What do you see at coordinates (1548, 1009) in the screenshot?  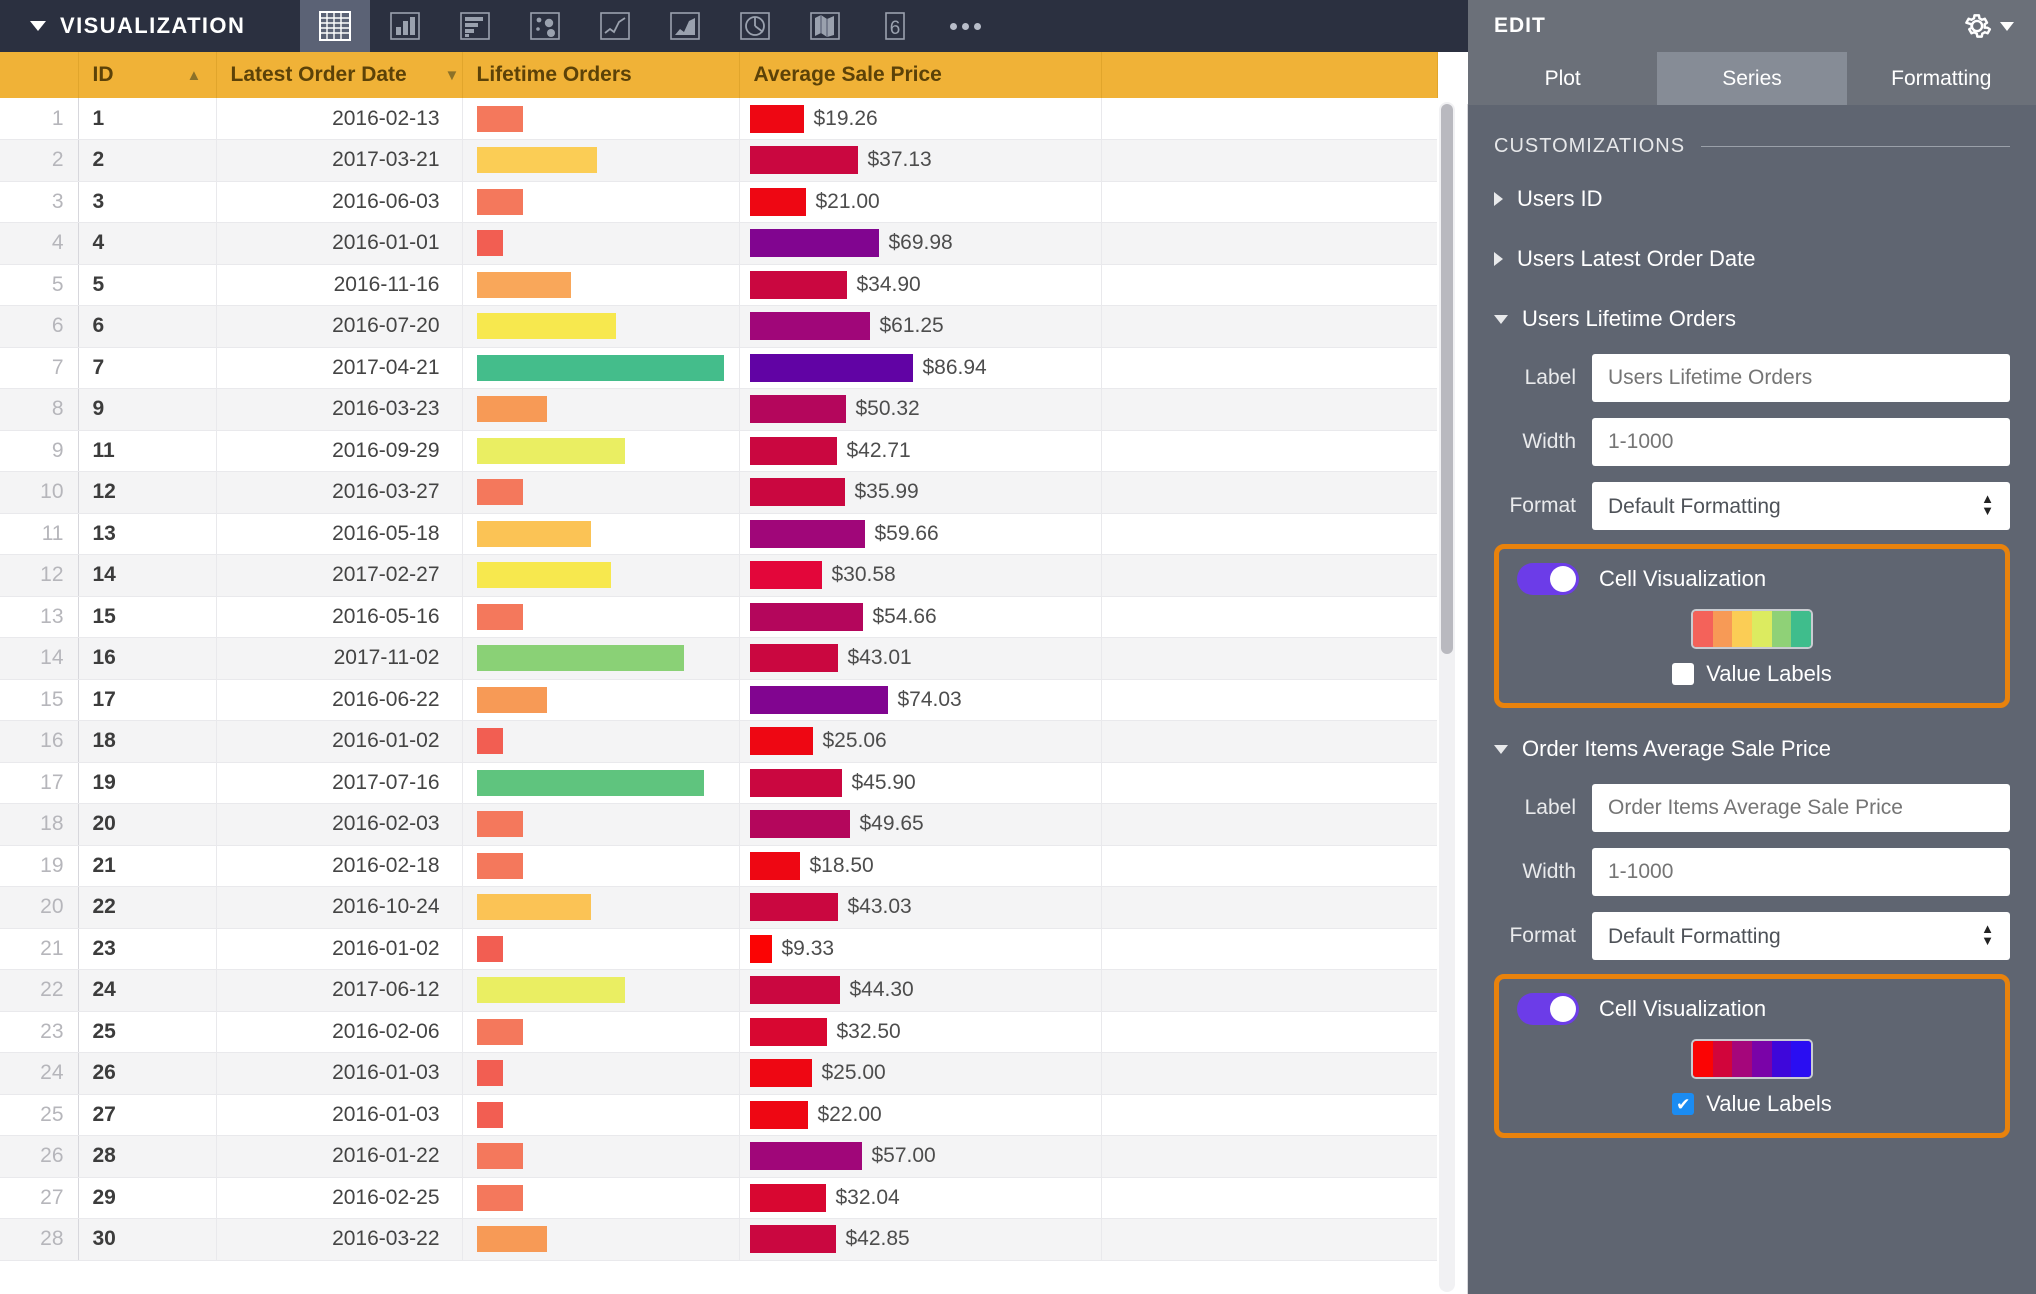 I see `cell-visualization-toggle-price` at bounding box center [1548, 1009].